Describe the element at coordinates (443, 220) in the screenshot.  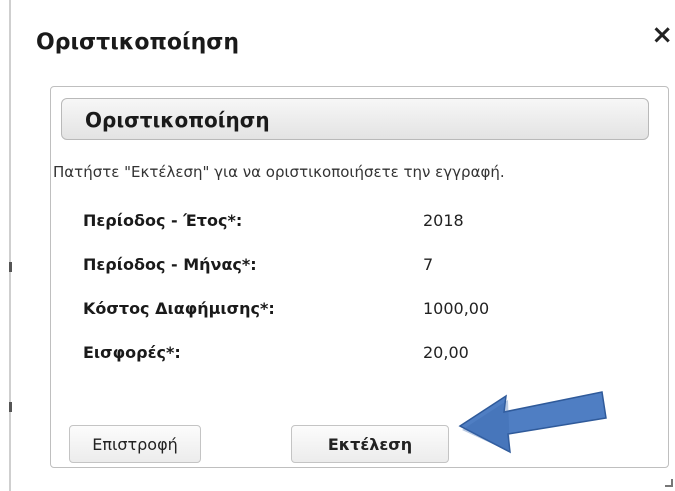
I see `field-value-year: 2018` at that location.